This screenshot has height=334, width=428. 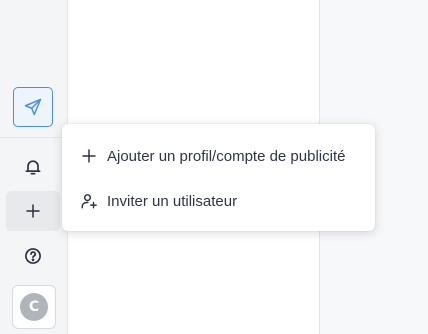 I want to click on add-button, so click(x=33, y=211).